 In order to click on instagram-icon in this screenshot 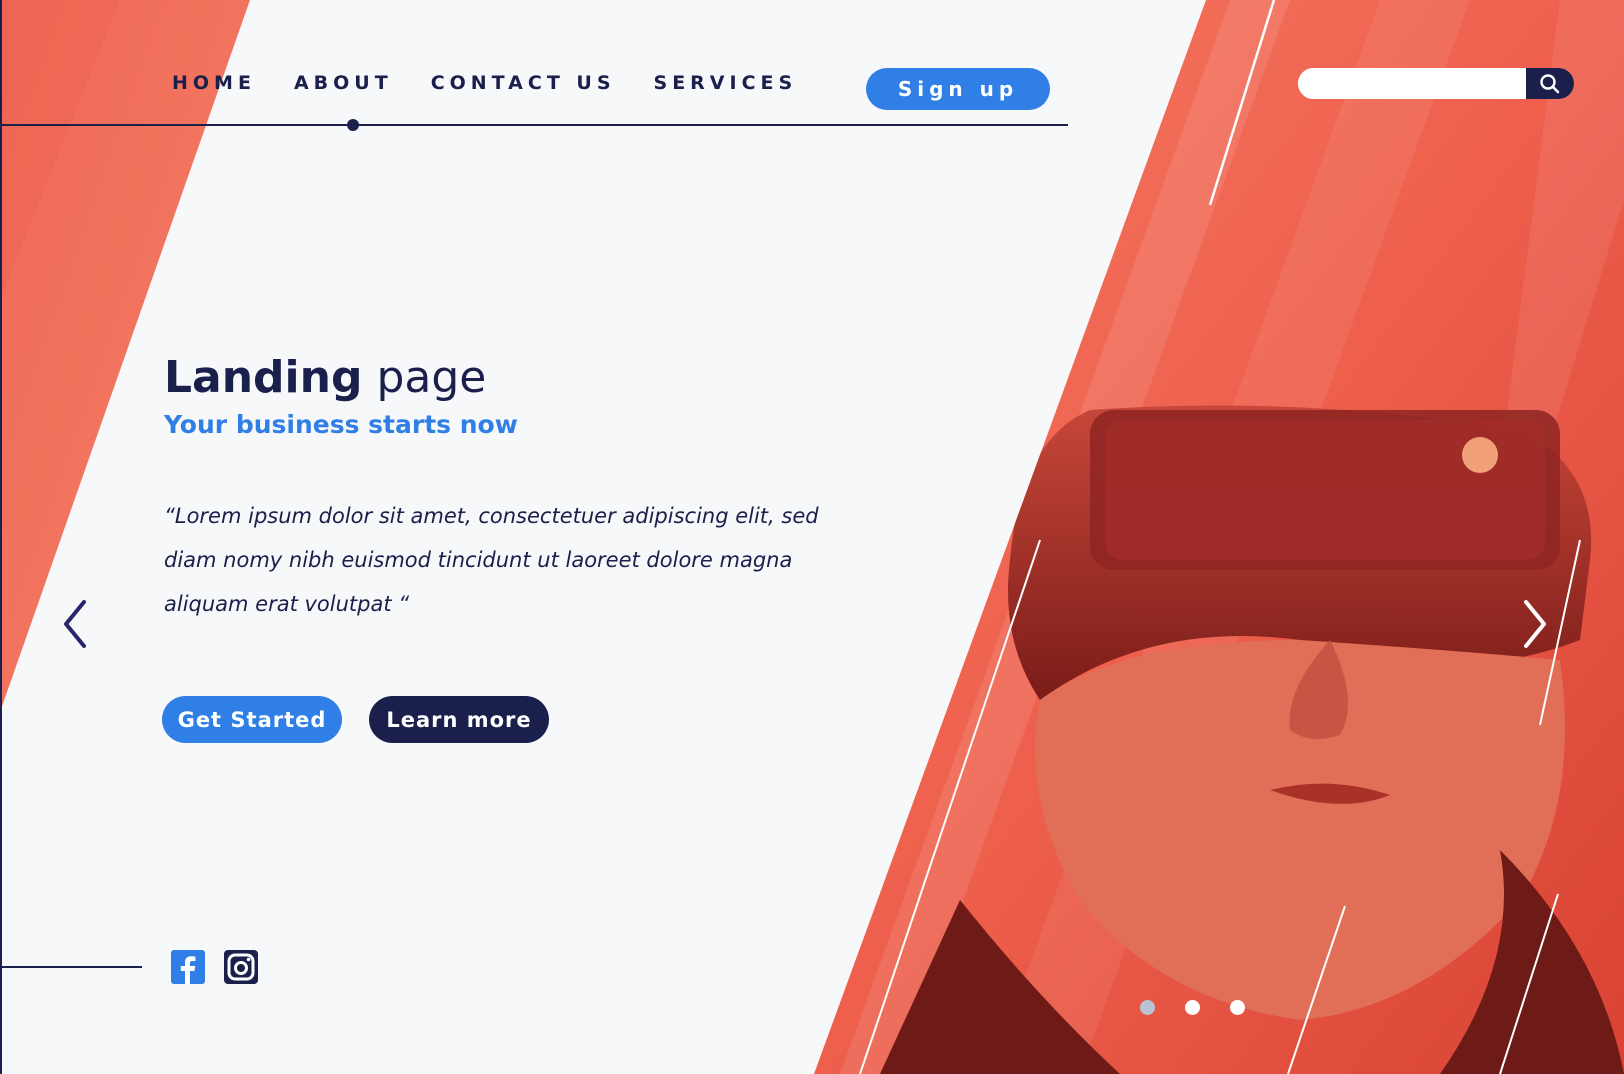, I will do `click(241, 967)`.